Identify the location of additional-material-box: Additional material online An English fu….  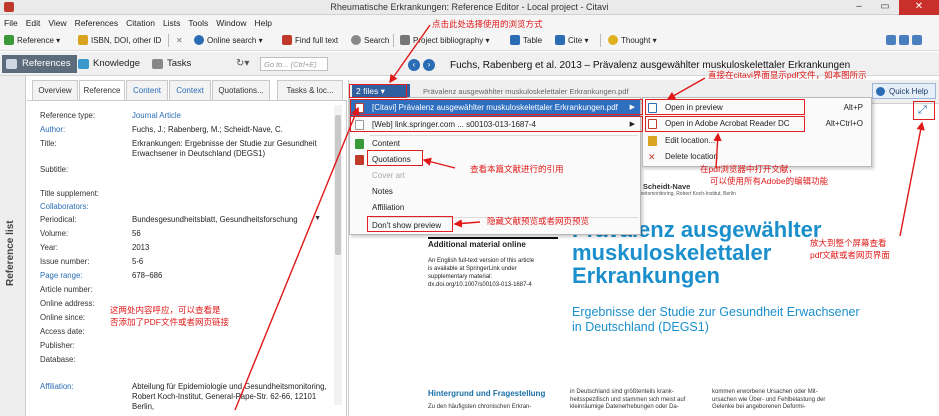
(493, 268).